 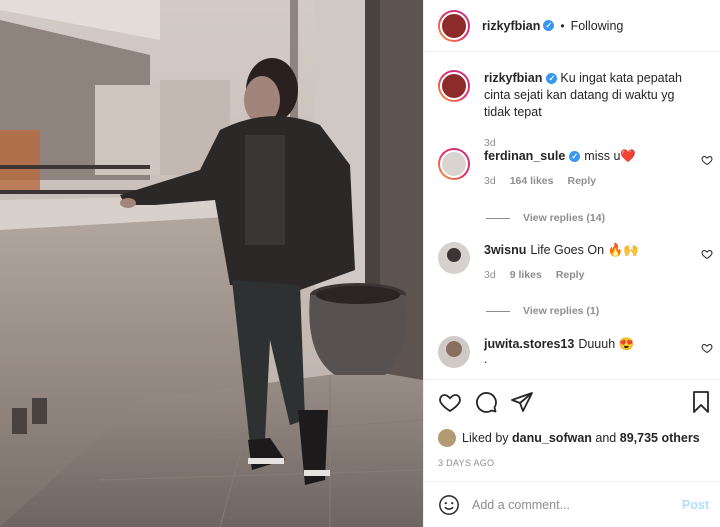 I want to click on post-comment-button: Post, so click(x=695, y=505).